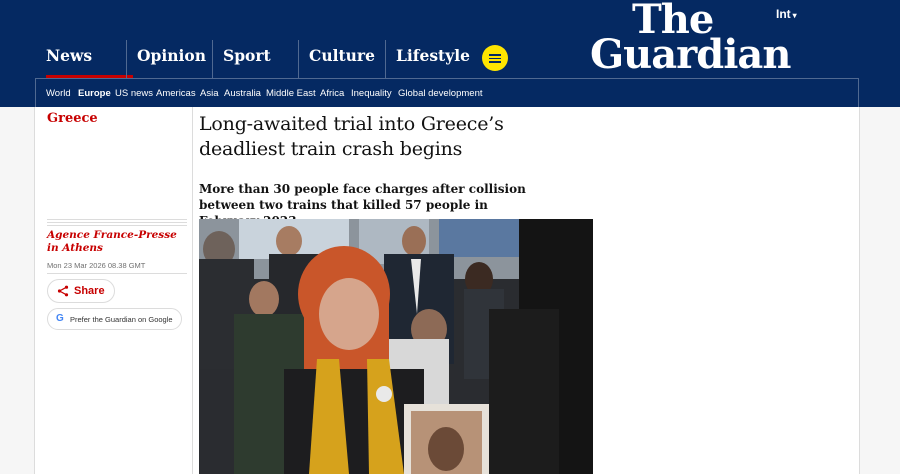 The image size is (900, 474). I want to click on pillar-opinion: Opinion, so click(169, 59).